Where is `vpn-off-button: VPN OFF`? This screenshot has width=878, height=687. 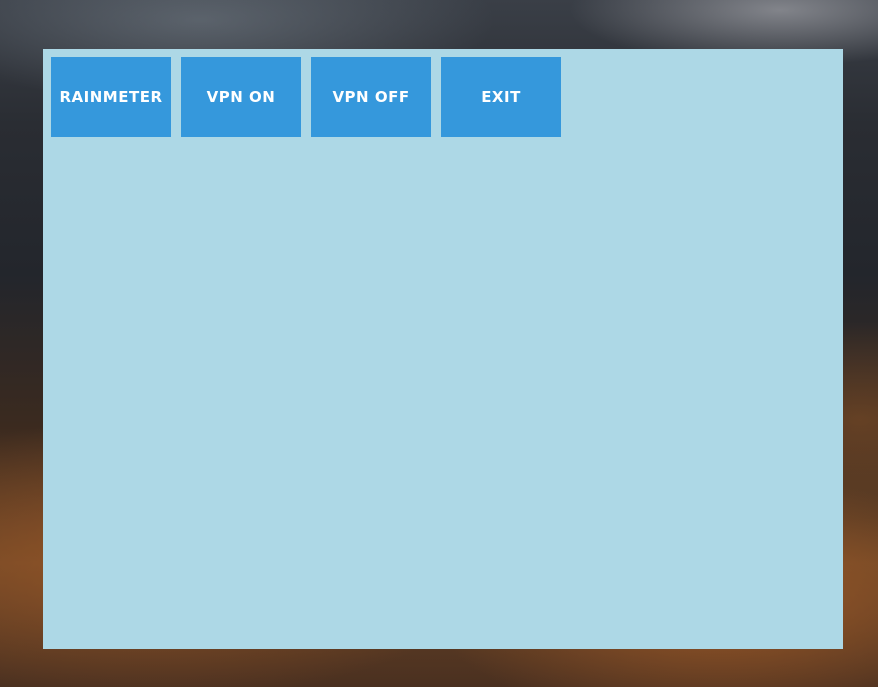 vpn-off-button: VPN OFF is located at coordinates (371, 97).